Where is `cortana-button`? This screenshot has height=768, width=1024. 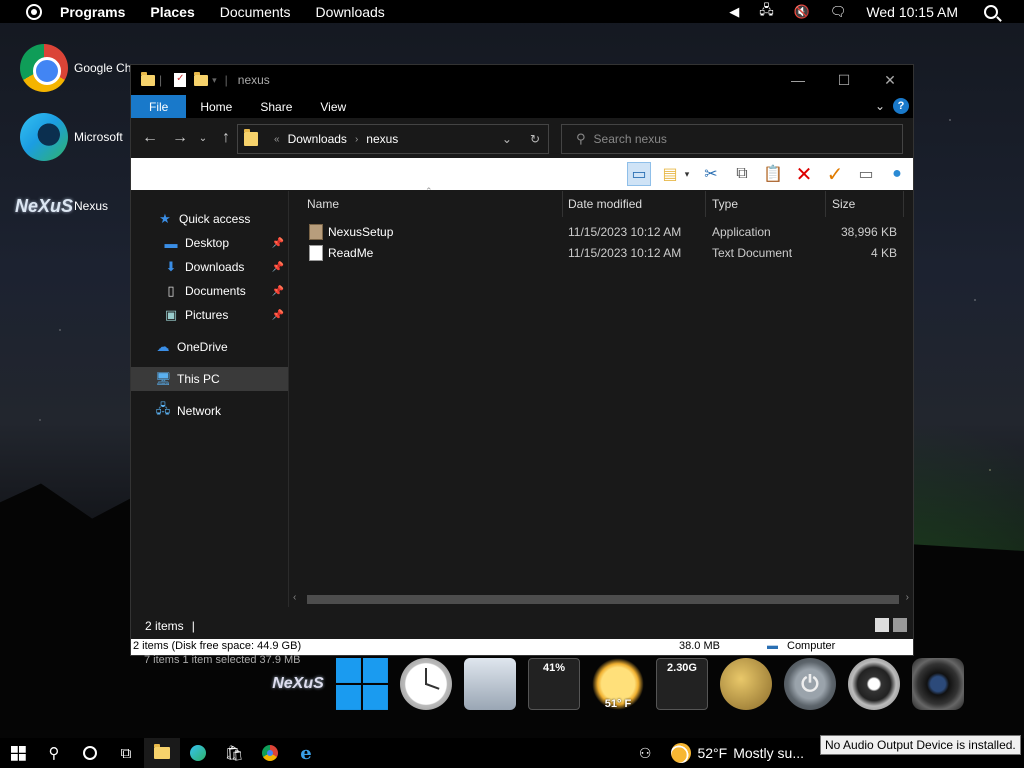
cortana-button is located at coordinates (90, 753).